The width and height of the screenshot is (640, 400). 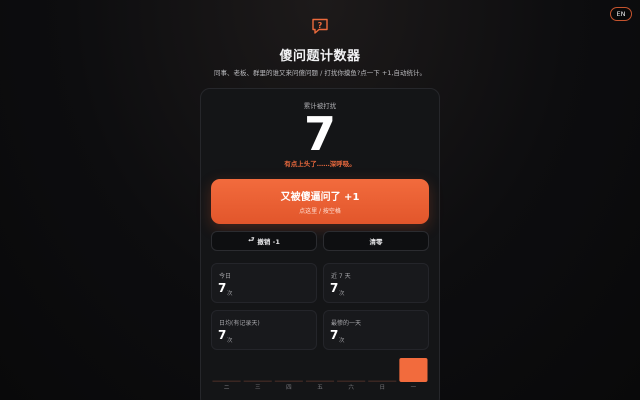 I want to click on stat-daily-avg-value: 7, so click(x=222, y=335).